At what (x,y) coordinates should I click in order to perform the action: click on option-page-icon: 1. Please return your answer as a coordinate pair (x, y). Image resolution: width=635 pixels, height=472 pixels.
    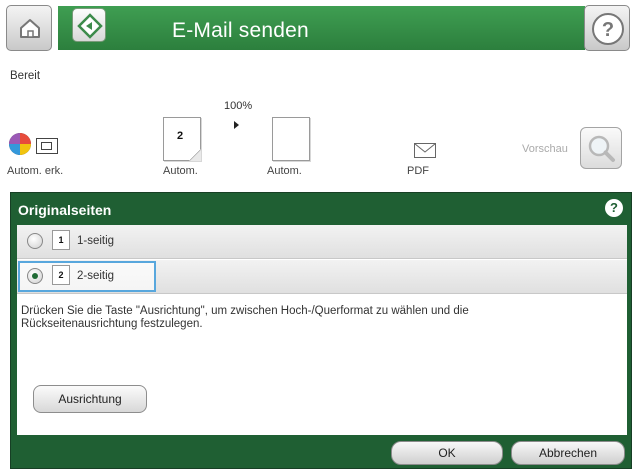
    Looking at the image, I should click on (61, 240).